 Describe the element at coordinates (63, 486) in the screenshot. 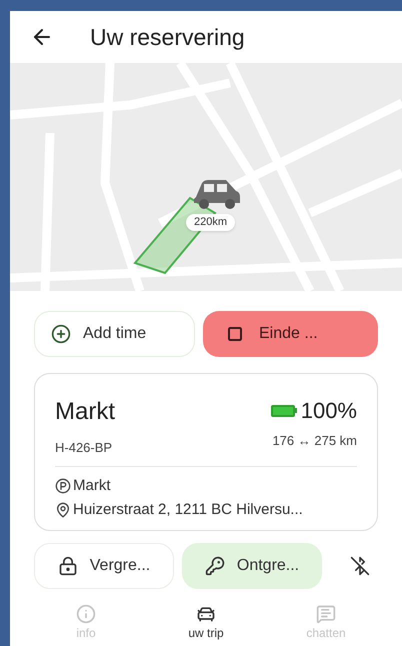

I see `parking-icon` at that location.